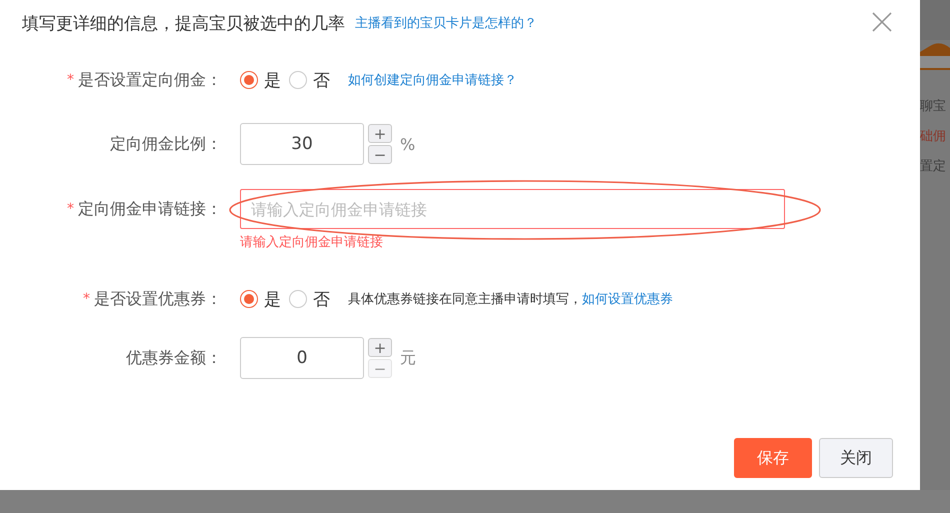 Image resolution: width=950 pixels, height=513 pixels. What do you see at coordinates (933, 167) in the screenshot?
I see `background-text: 置定` at bounding box center [933, 167].